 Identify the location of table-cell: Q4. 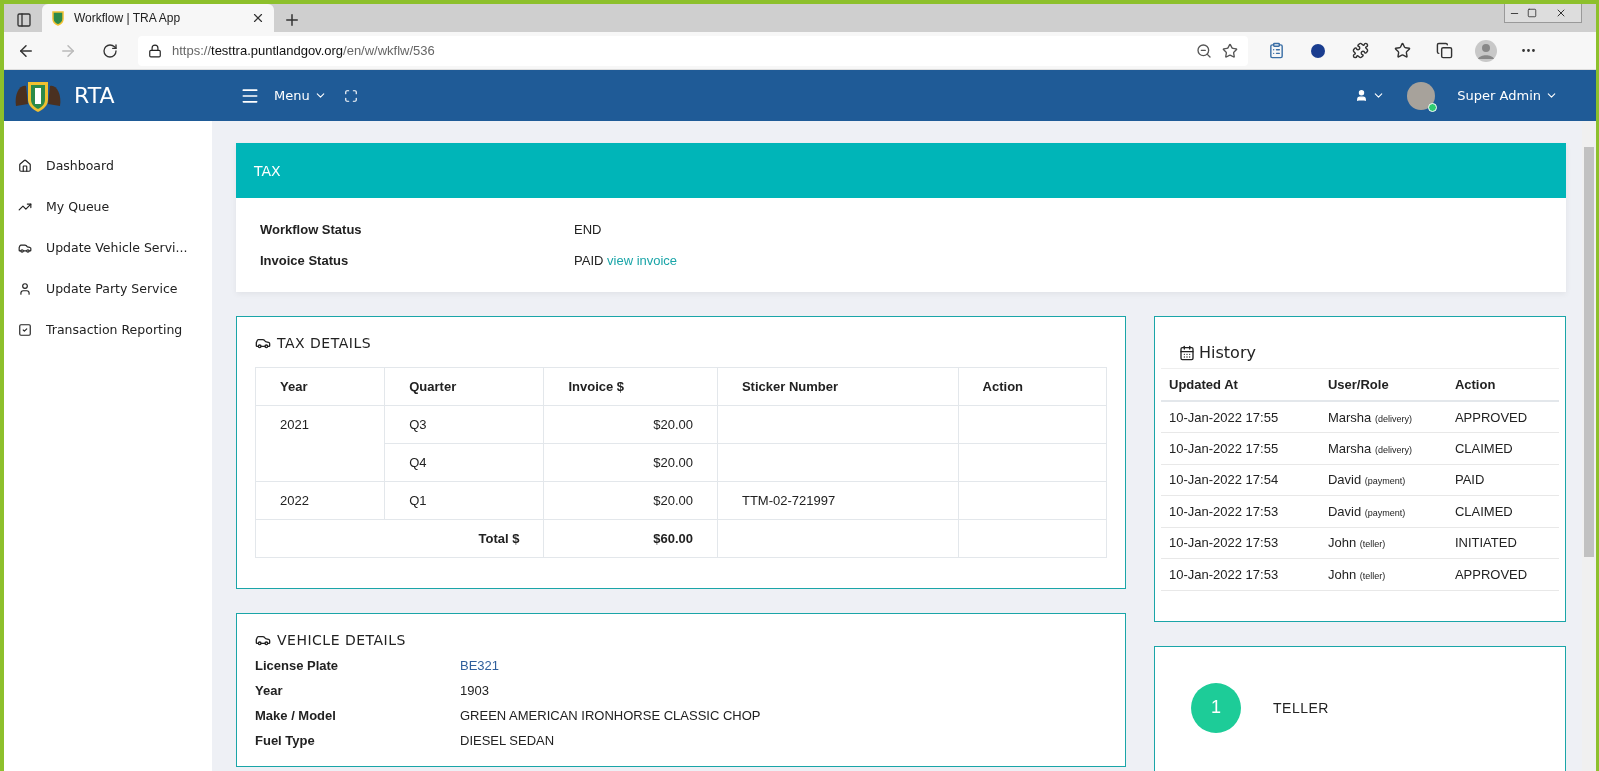
(464, 462).